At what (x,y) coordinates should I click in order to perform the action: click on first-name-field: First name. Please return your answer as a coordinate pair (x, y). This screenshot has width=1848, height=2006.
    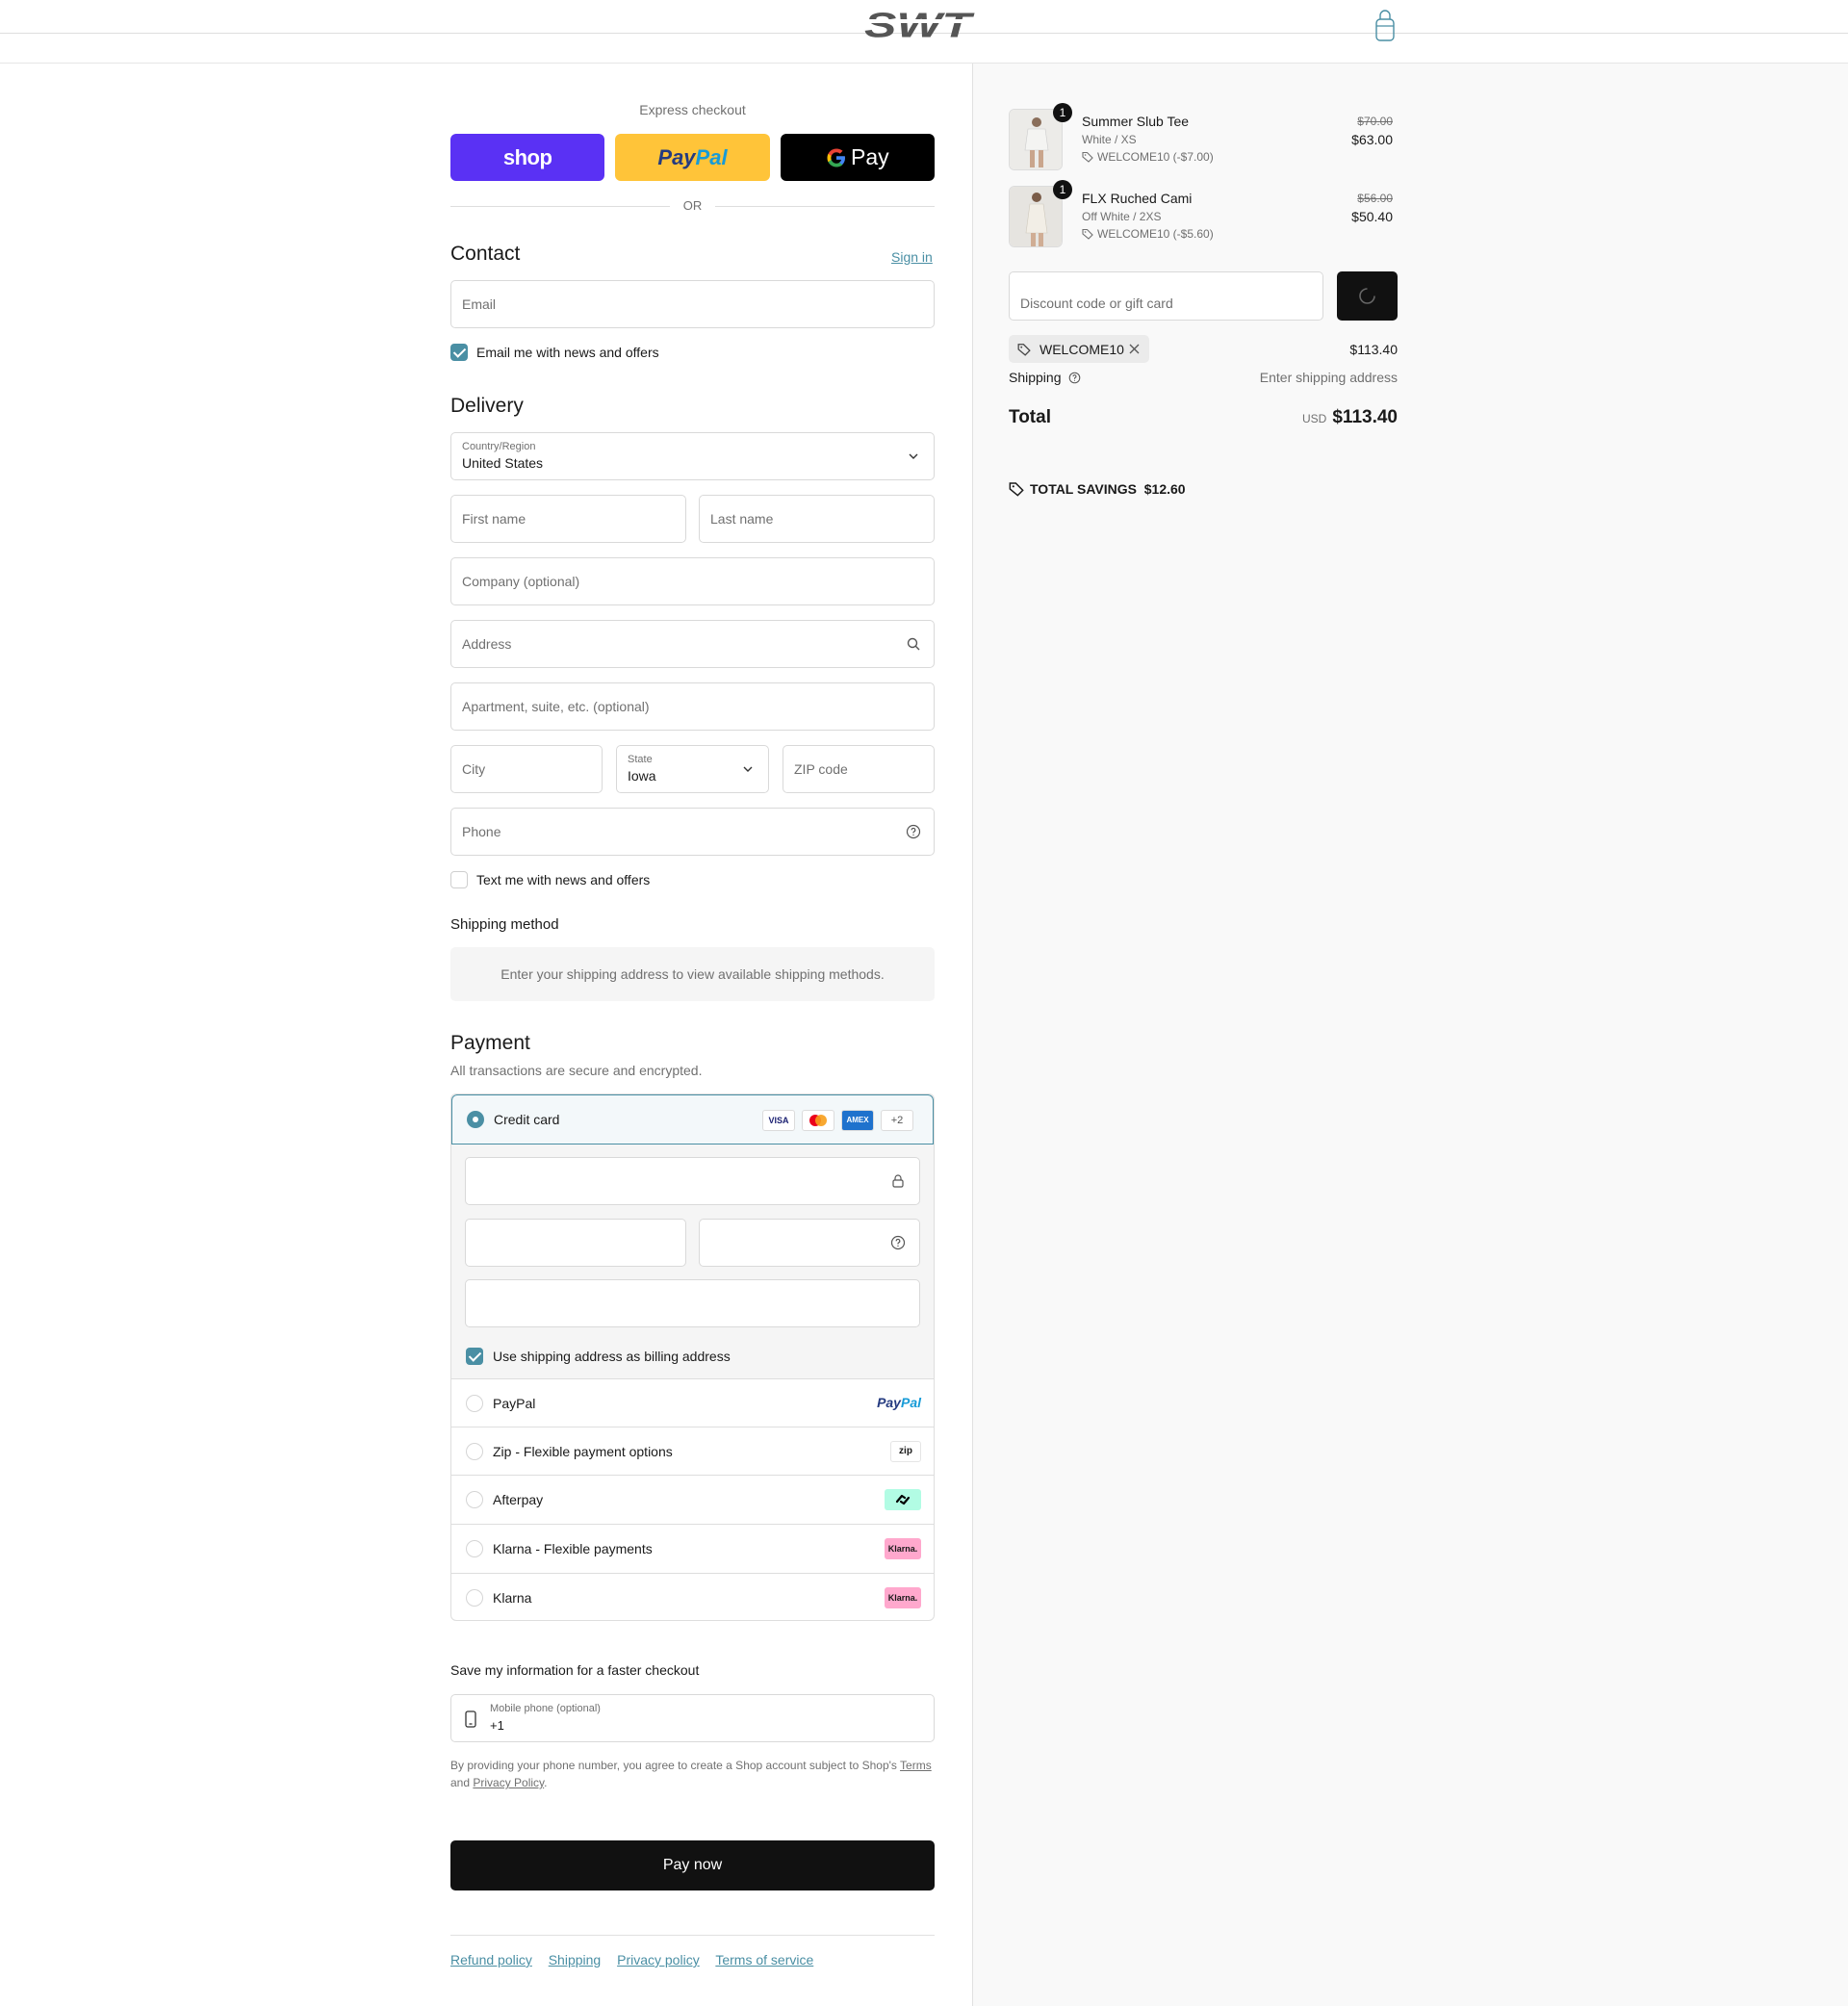
    Looking at the image, I should click on (568, 519).